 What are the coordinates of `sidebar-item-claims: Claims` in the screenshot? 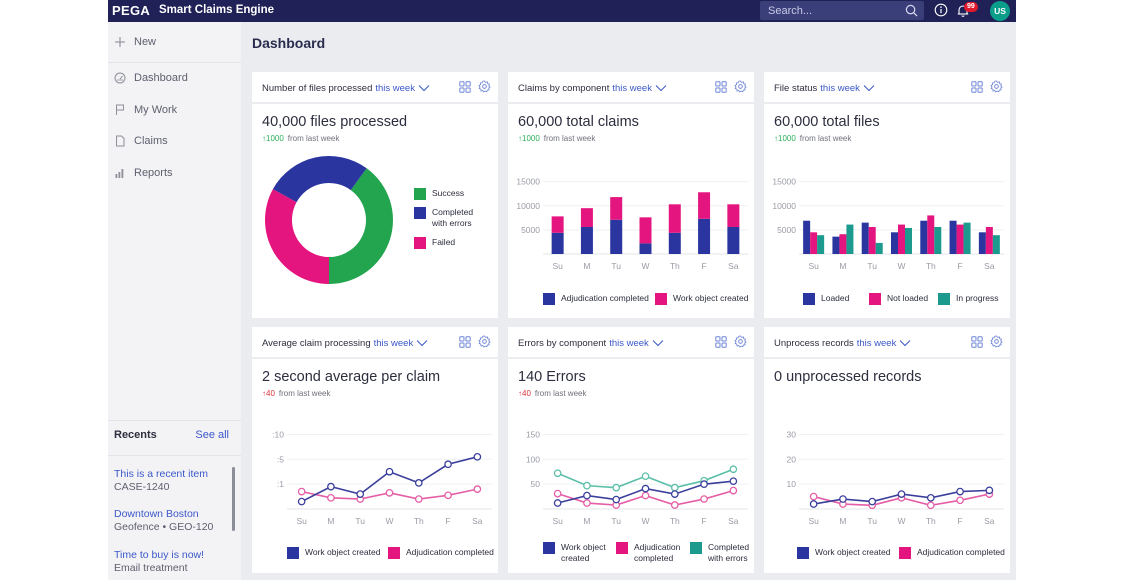 It's located at (174, 141).